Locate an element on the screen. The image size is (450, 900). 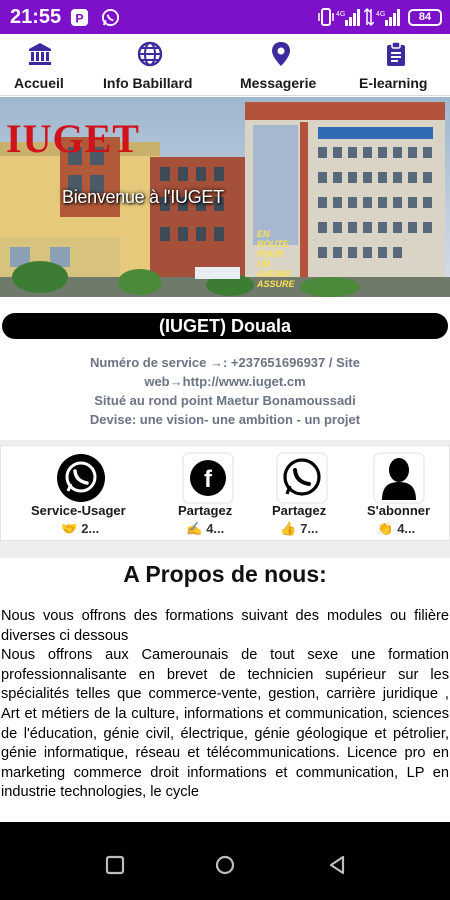
signal-icon: 4G is located at coordinates (348, 17).